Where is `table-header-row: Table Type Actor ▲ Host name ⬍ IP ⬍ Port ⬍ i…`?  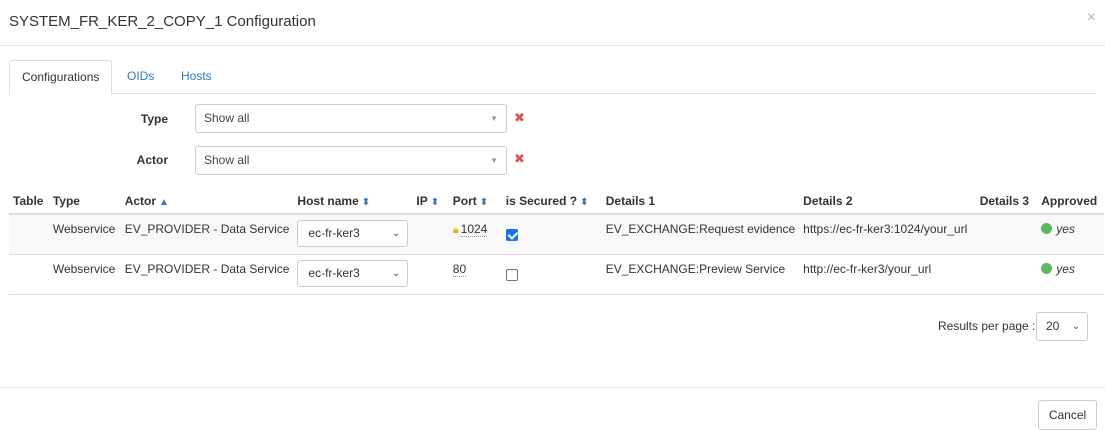
table-header-row: Table Type Actor ▲ Host name ⬍ IP ⬍ Port ⬍ i… is located at coordinates (556, 201).